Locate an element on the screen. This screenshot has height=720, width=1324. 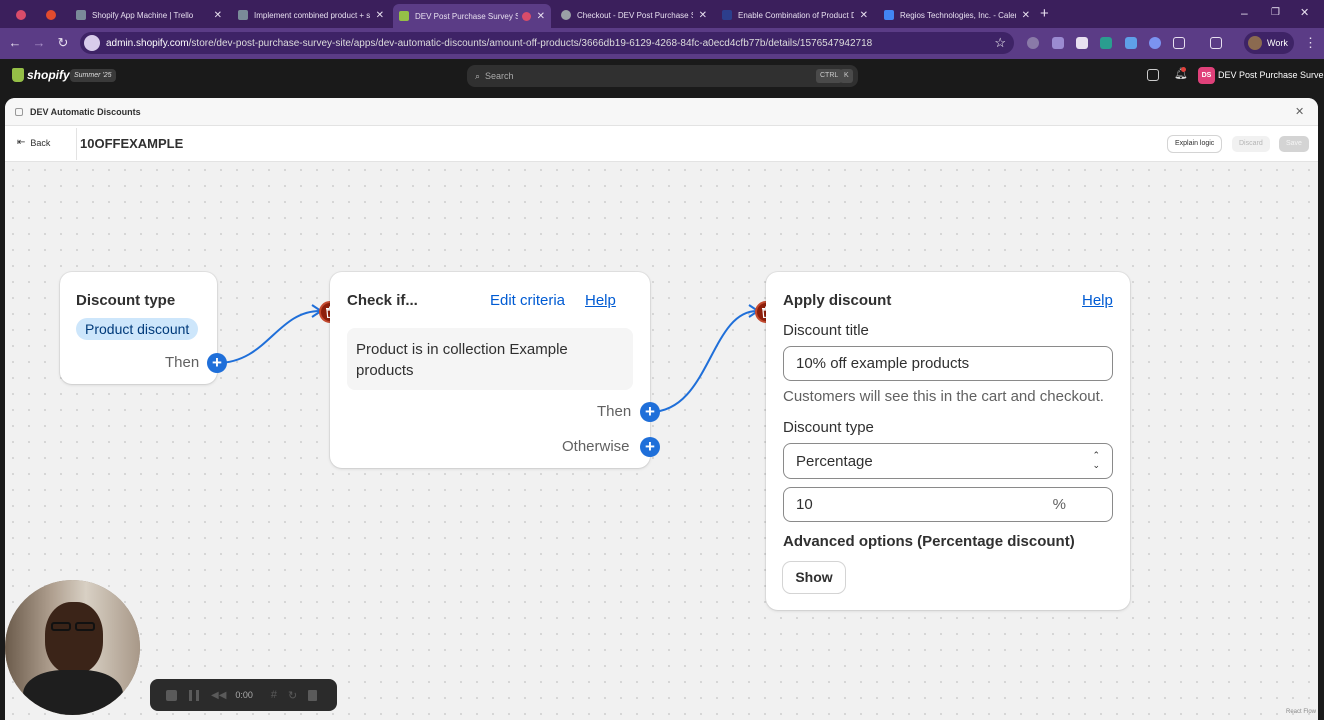
tab-enable-combination: Enable Combination of Product Di ✕ is located at coordinates (795, 15).